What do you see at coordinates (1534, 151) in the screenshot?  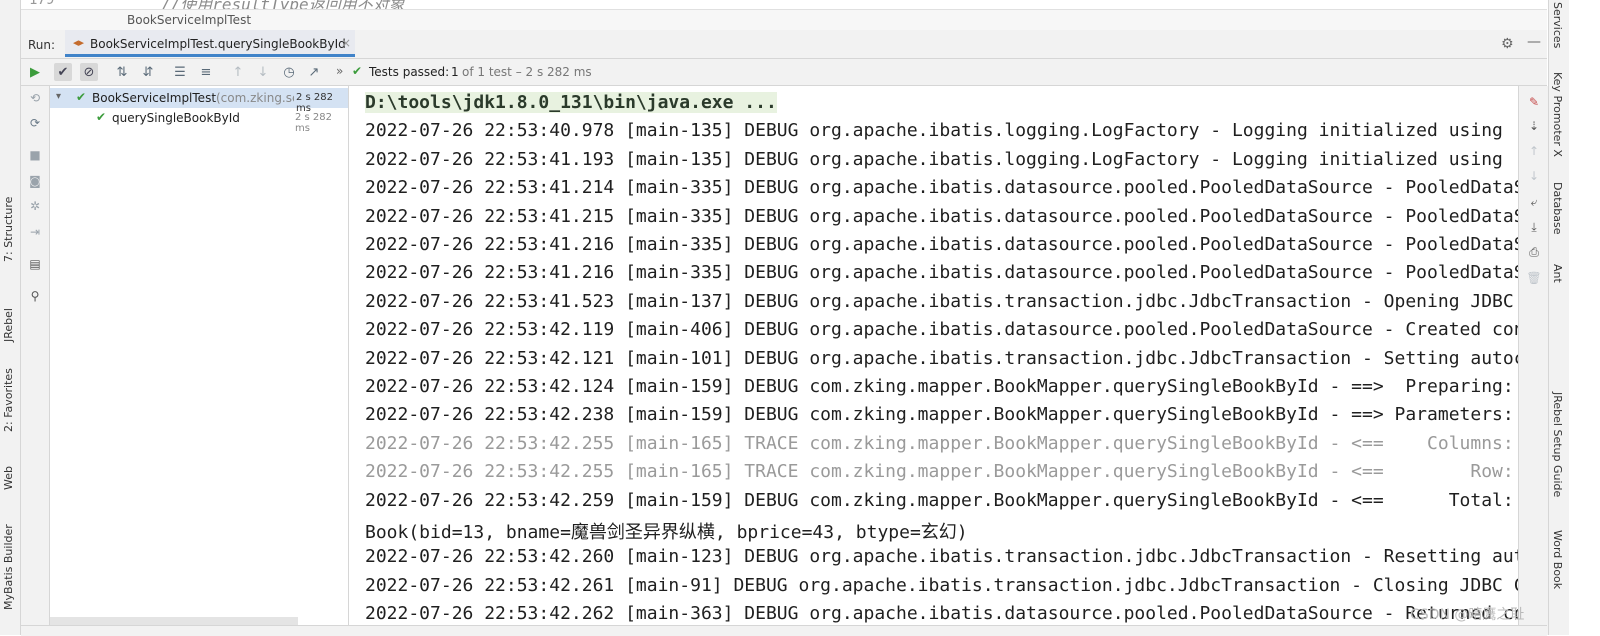 I see `up-icon: ↑` at bounding box center [1534, 151].